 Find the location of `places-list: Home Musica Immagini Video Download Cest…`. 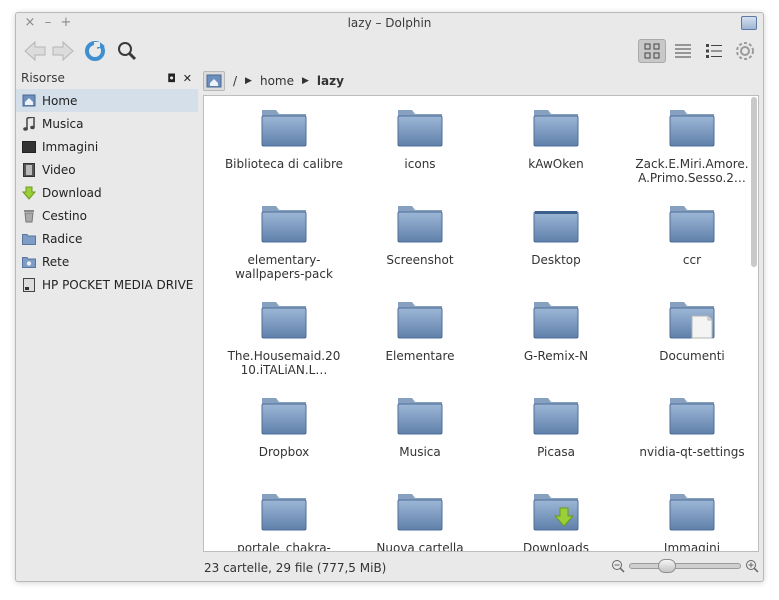

places-list: Home Musica Immagini Video Download Cest… is located at coordinates (107, 192).